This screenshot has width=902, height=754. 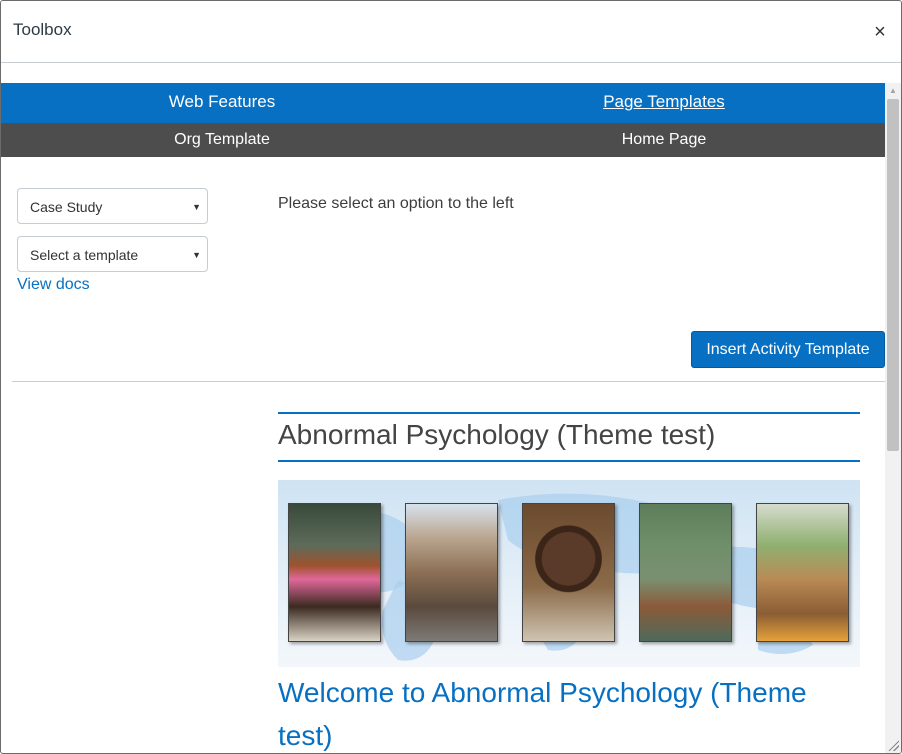 What do you see at coordinates (42, 29) in the screenshot?
I see `dialog-title: Toolbox` at bounding box center [42, 29].